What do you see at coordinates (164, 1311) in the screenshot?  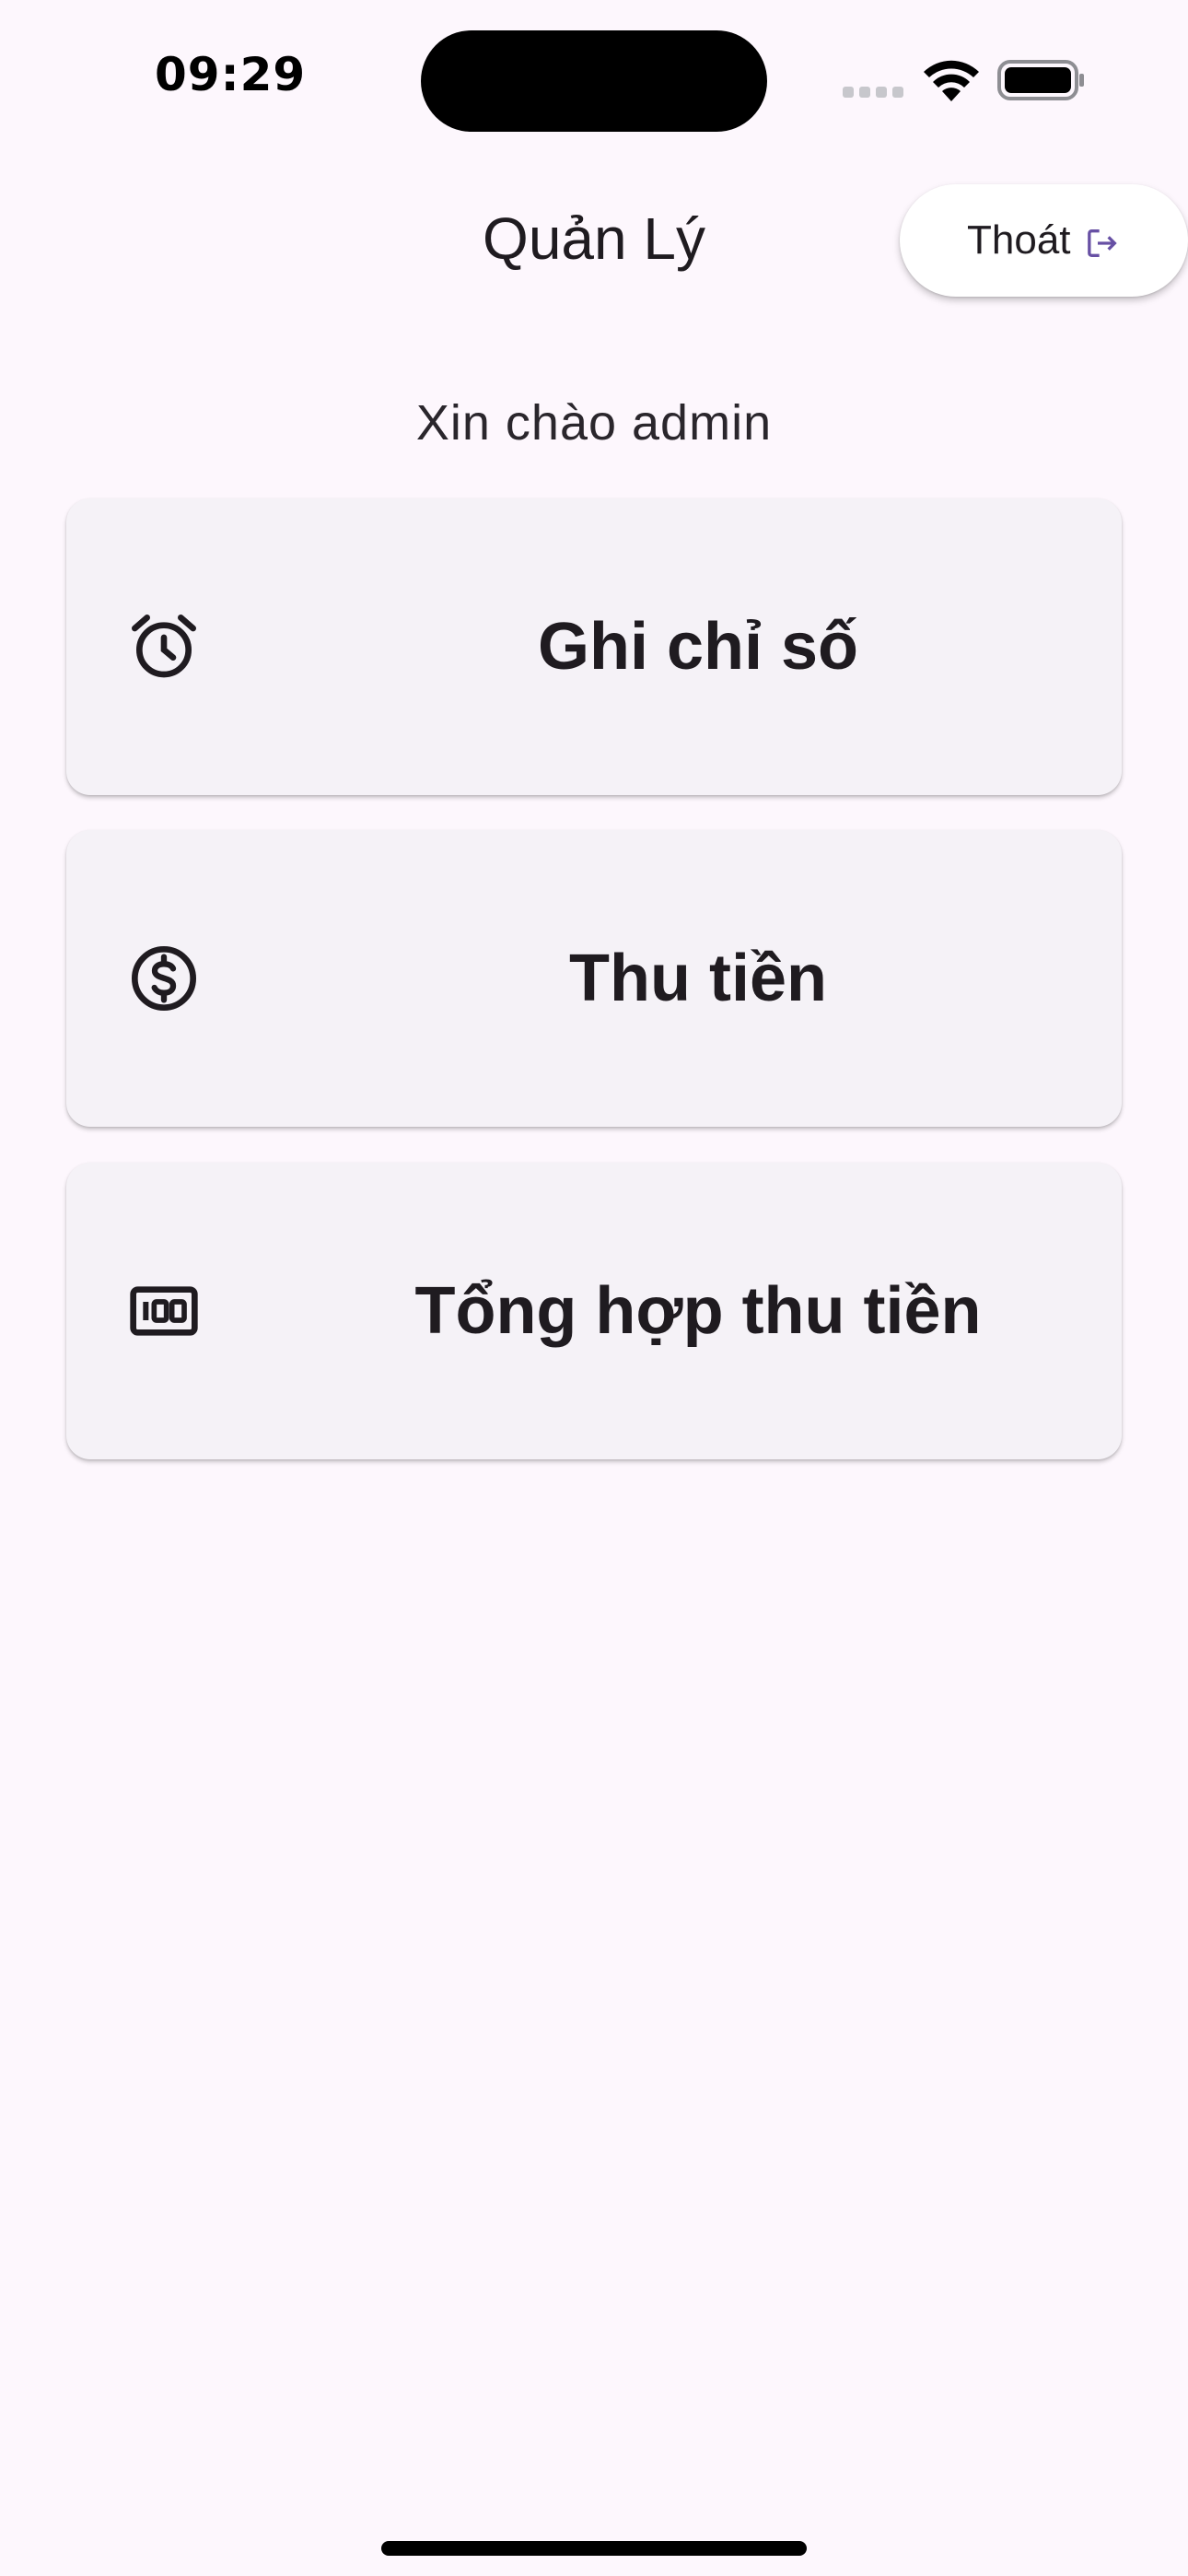 I see `counter-100-icon` at bounding box center [164, 1311].